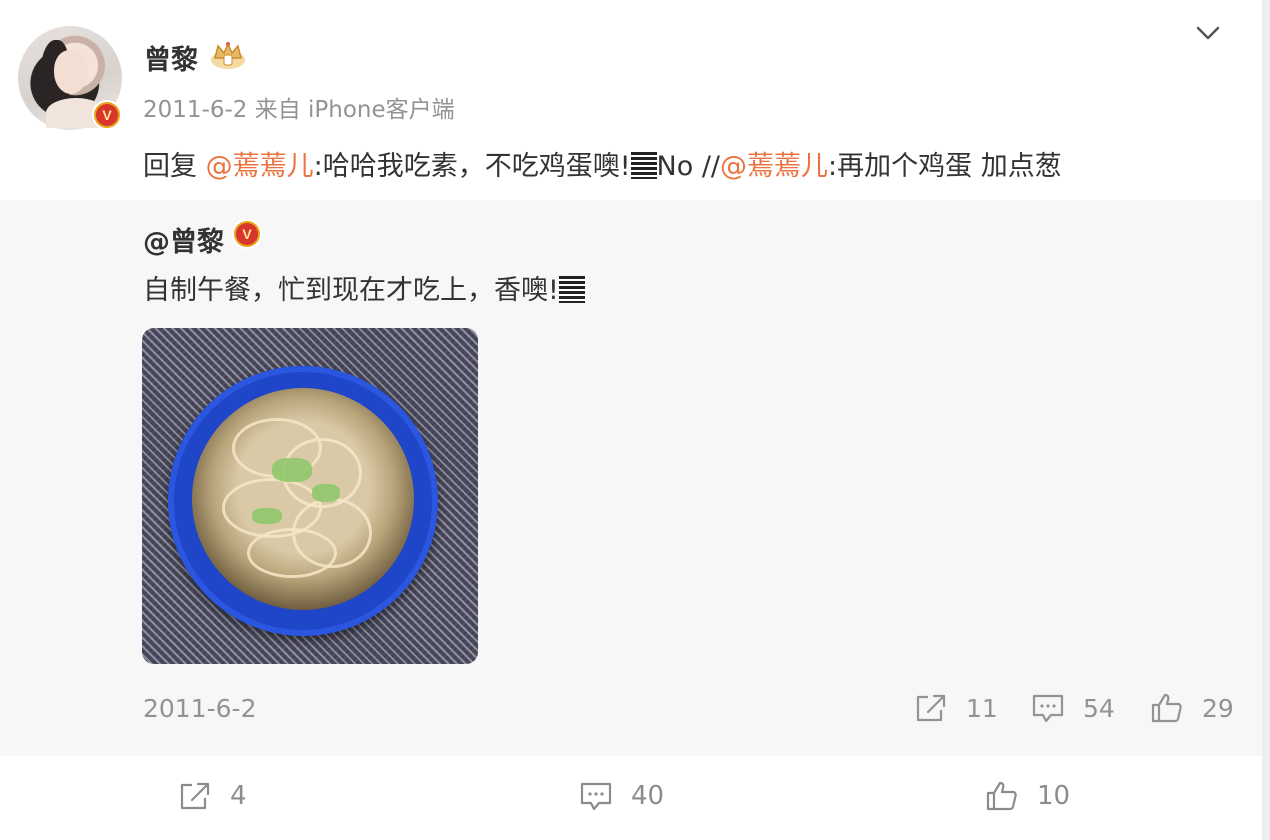  Describe the element at coordinates (200, 708) in the screenshot. I see `repost-date: 2011-6-2` at that location.